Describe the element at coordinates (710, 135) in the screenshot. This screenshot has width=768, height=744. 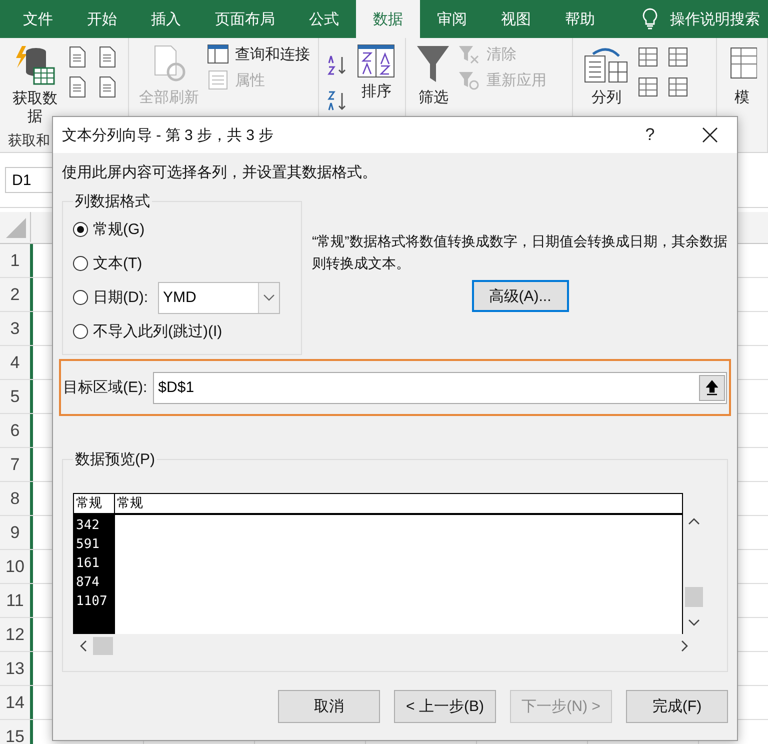
I see `close-icon` at that location.